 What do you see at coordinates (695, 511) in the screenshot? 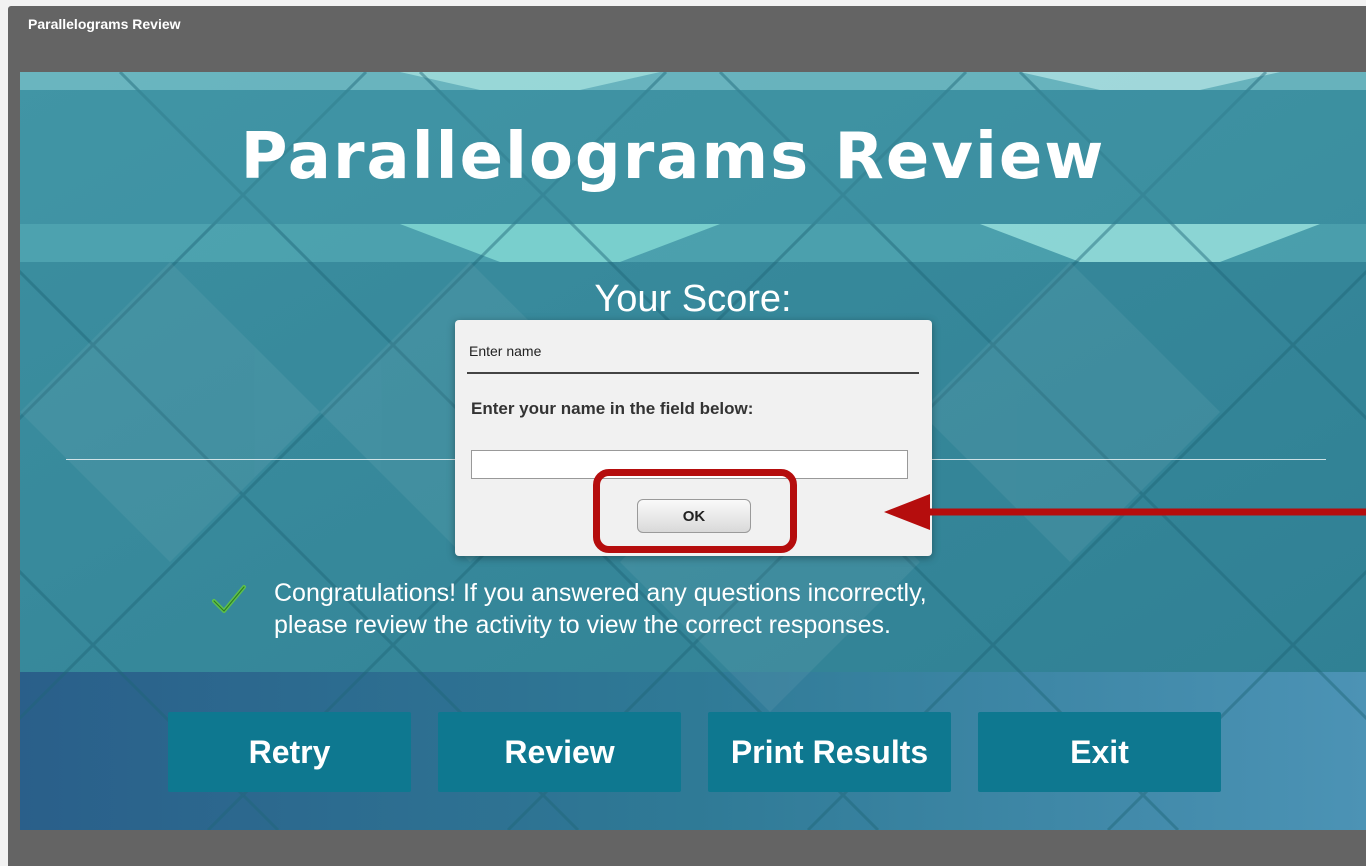
I see `ok-highlight-box` at bounding box center [695, 511].